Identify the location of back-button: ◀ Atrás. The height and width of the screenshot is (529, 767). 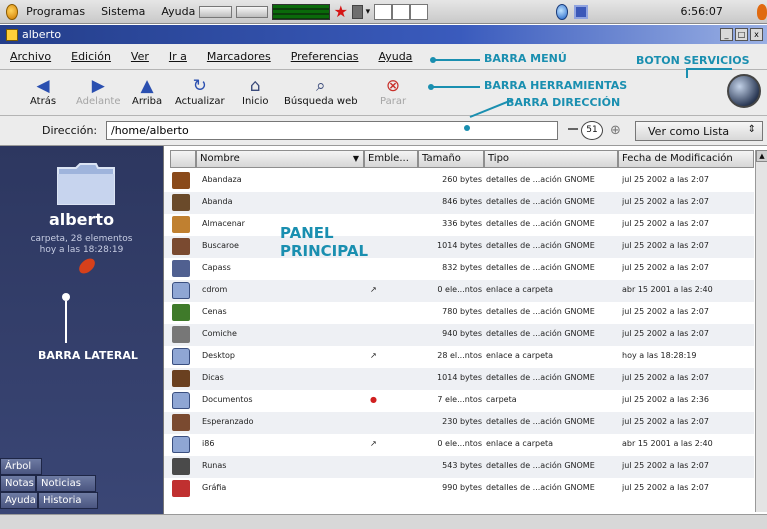
(43, 91).